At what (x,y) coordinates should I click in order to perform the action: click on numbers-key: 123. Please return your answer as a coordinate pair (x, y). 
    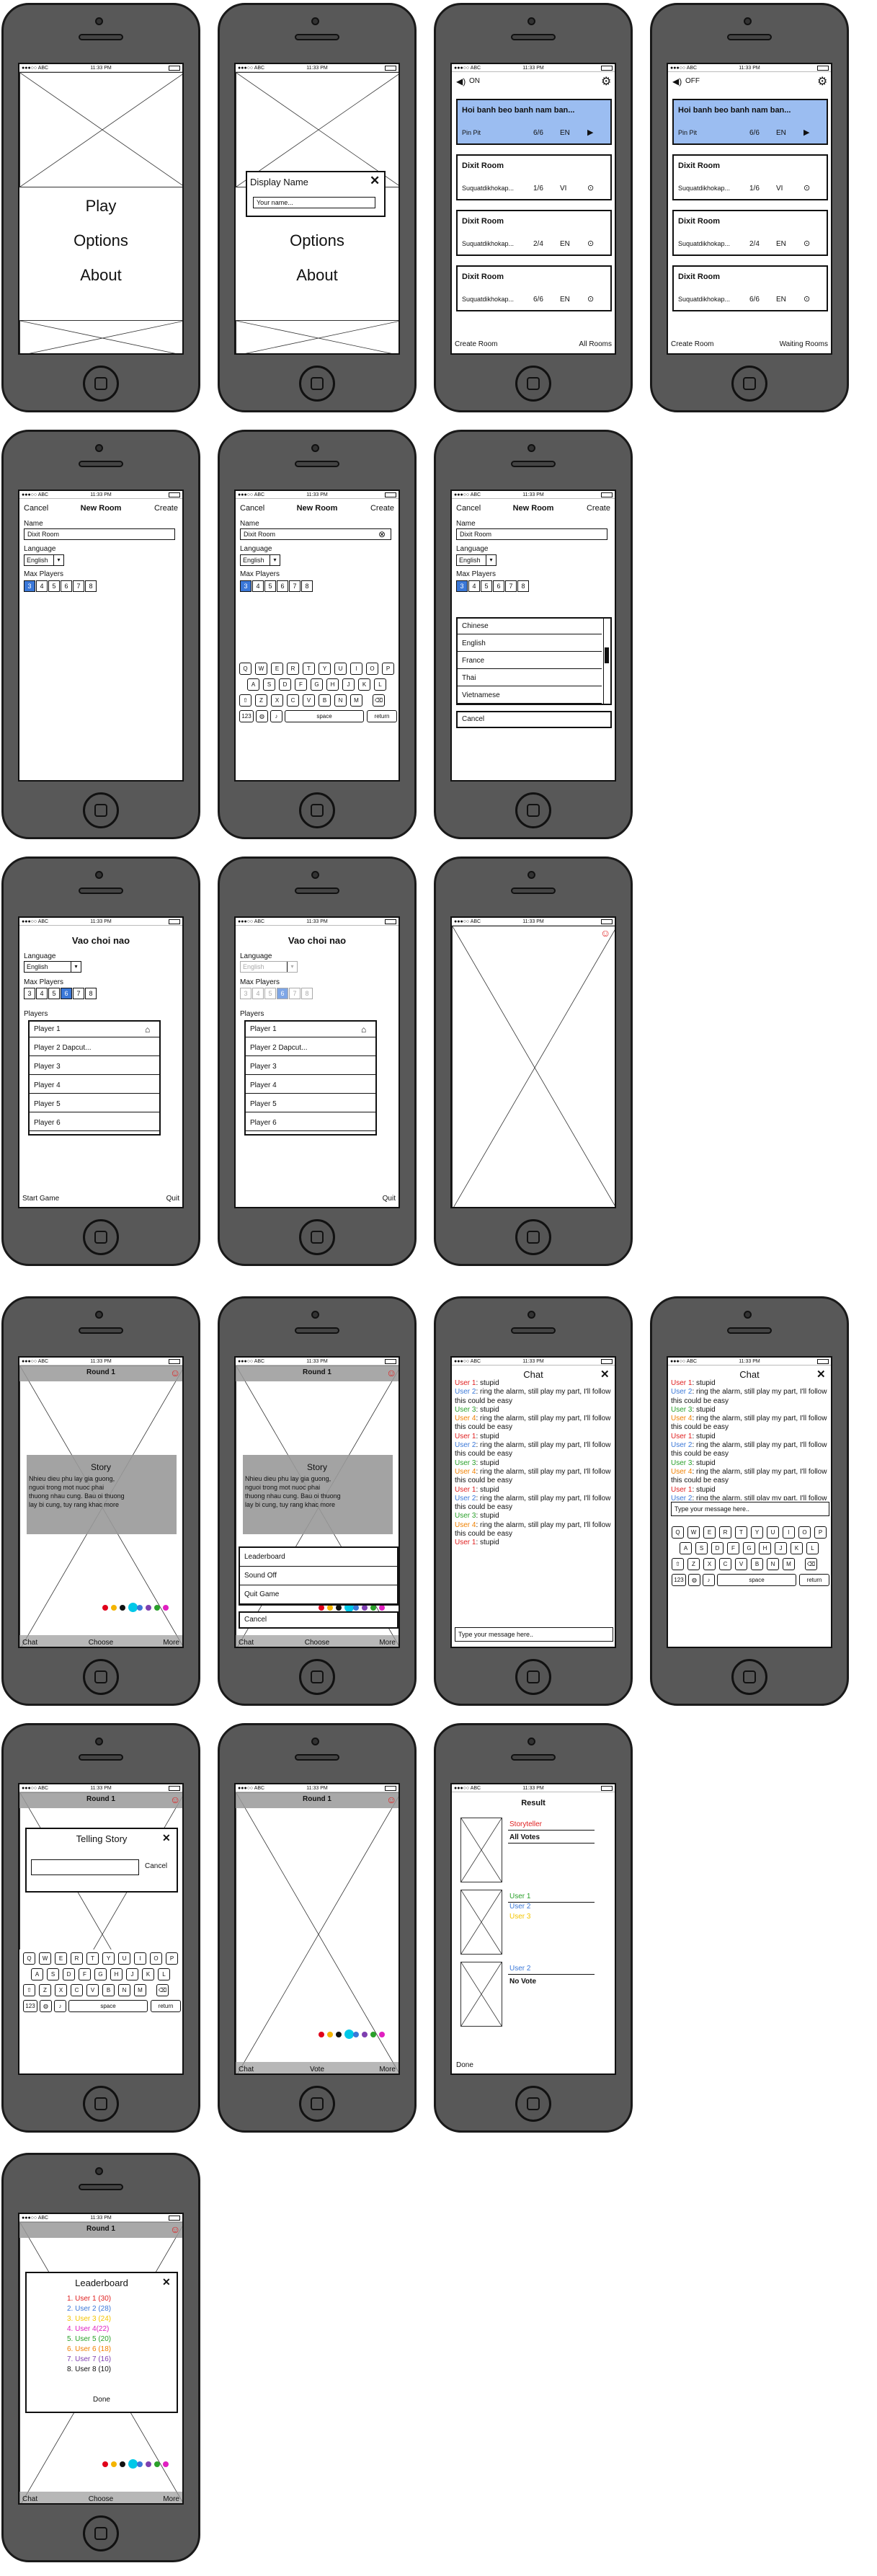
    Looking at the image, I should click on (246, 716).